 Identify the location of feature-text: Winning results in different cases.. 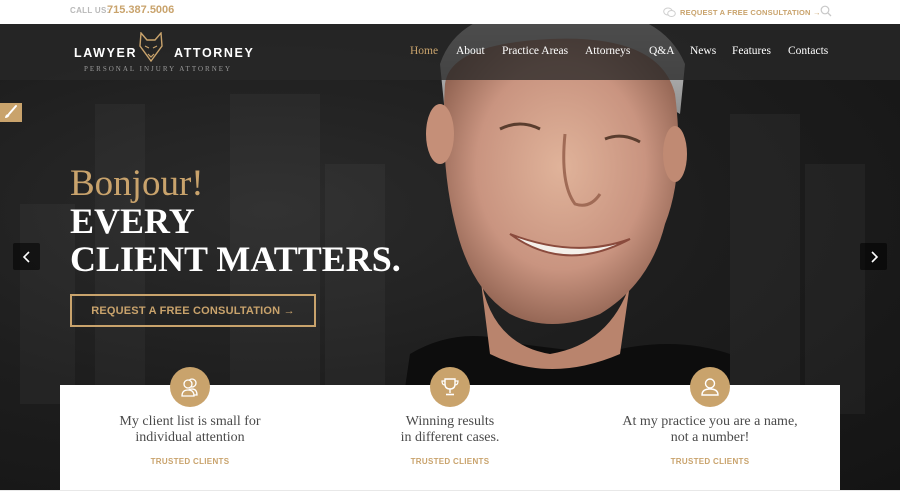
(450, 430).